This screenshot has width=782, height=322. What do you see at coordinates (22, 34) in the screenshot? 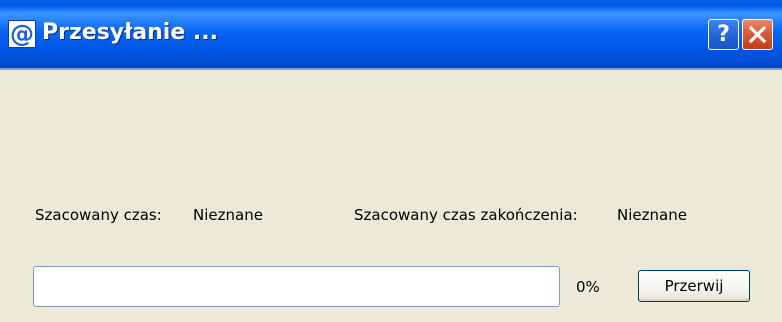
I see `internet-explorer-icon` at bounding box center [22, 34].